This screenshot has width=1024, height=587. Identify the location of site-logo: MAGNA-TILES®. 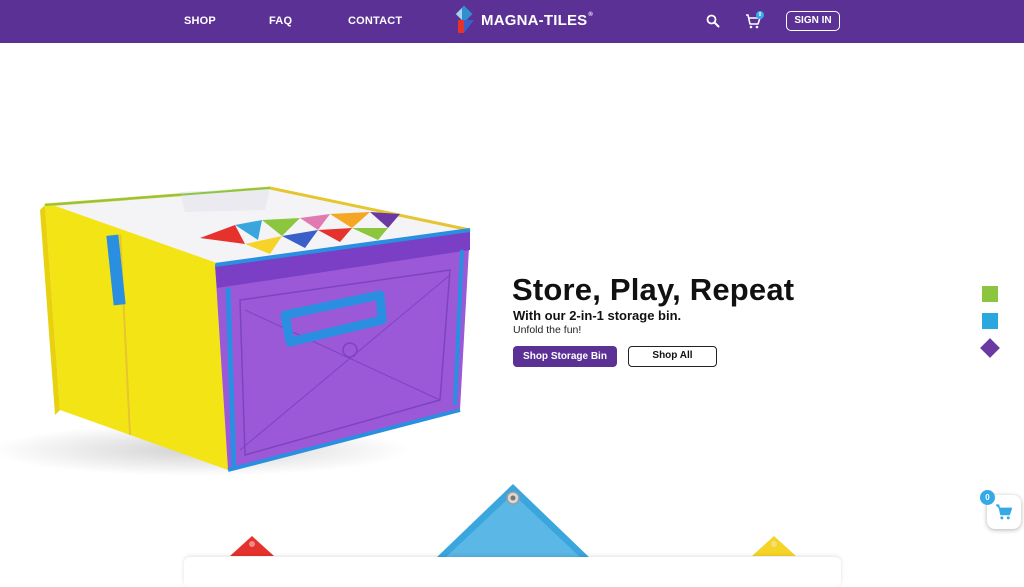
(520, 20).